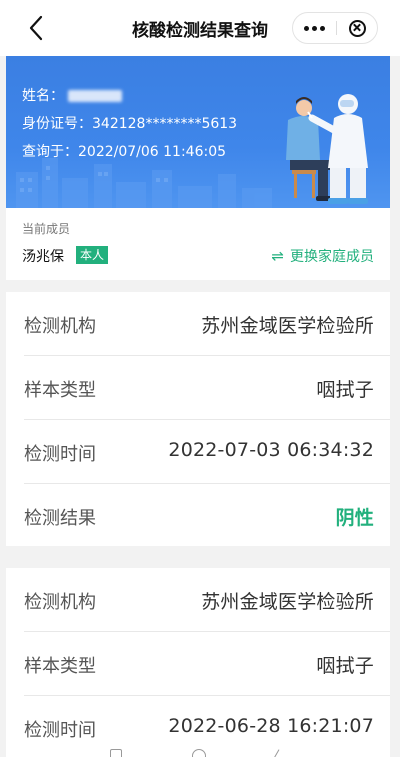 The width and height of the screenshot is (400, 757). I want to click on switch-family-member-label: 更换家庭成员, so click(332, 257).